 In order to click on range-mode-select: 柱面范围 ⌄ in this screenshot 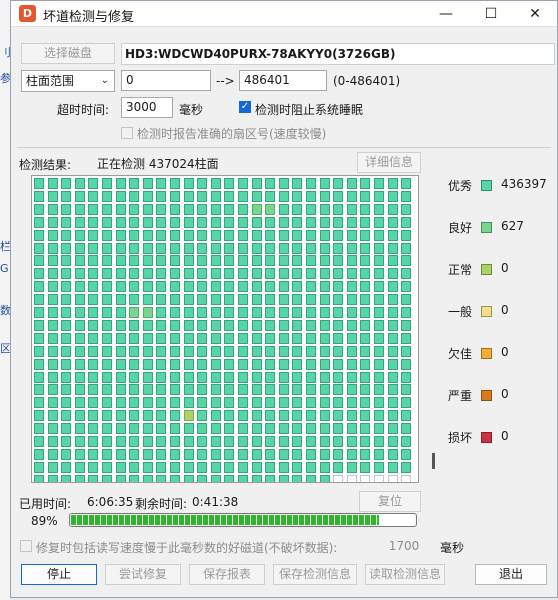, I will do `click(68, 81)`.